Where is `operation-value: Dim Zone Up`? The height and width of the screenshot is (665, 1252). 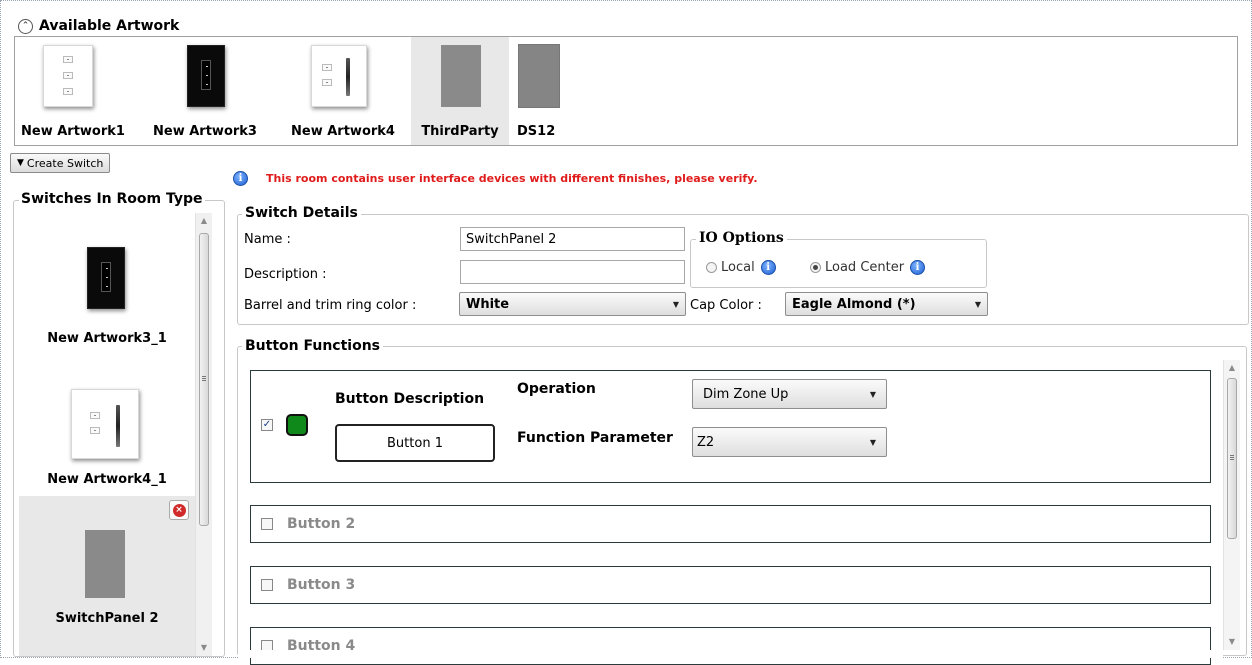 operation-value: Dim Zone Up is located at coordinates (746, 394).